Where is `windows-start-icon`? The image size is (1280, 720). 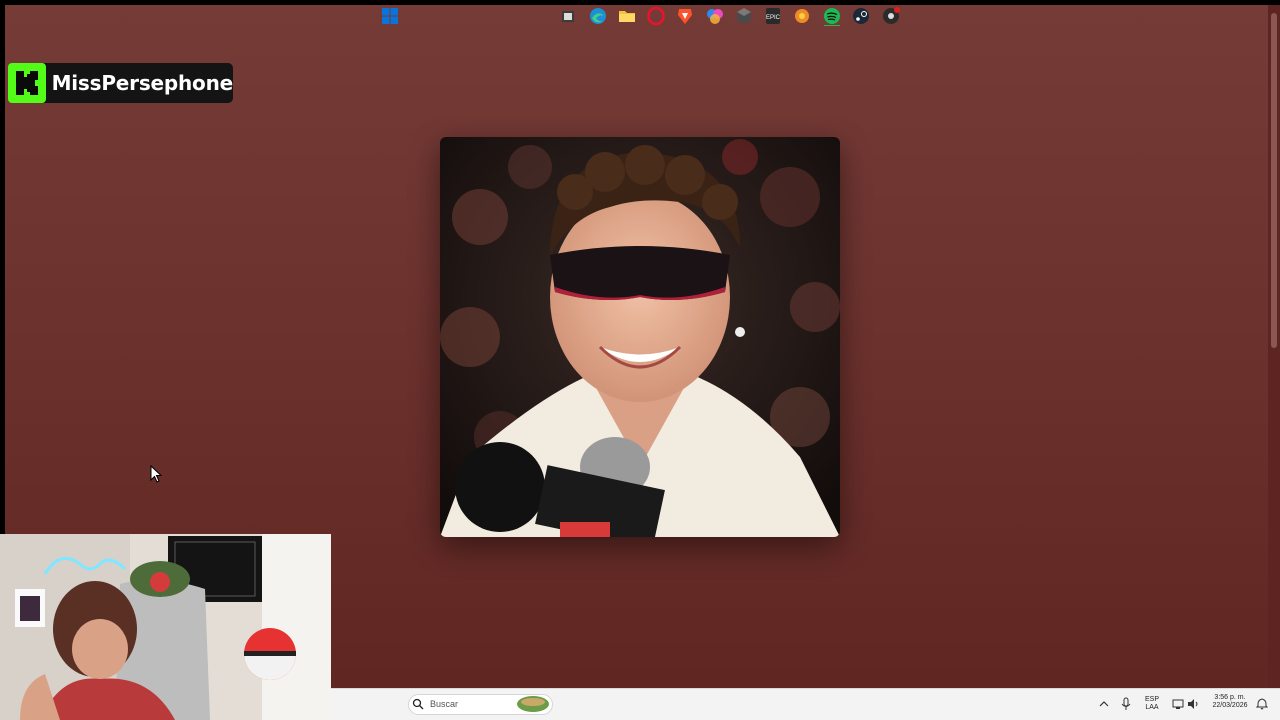
windows-start-icon is located at coordinates (390, 16).